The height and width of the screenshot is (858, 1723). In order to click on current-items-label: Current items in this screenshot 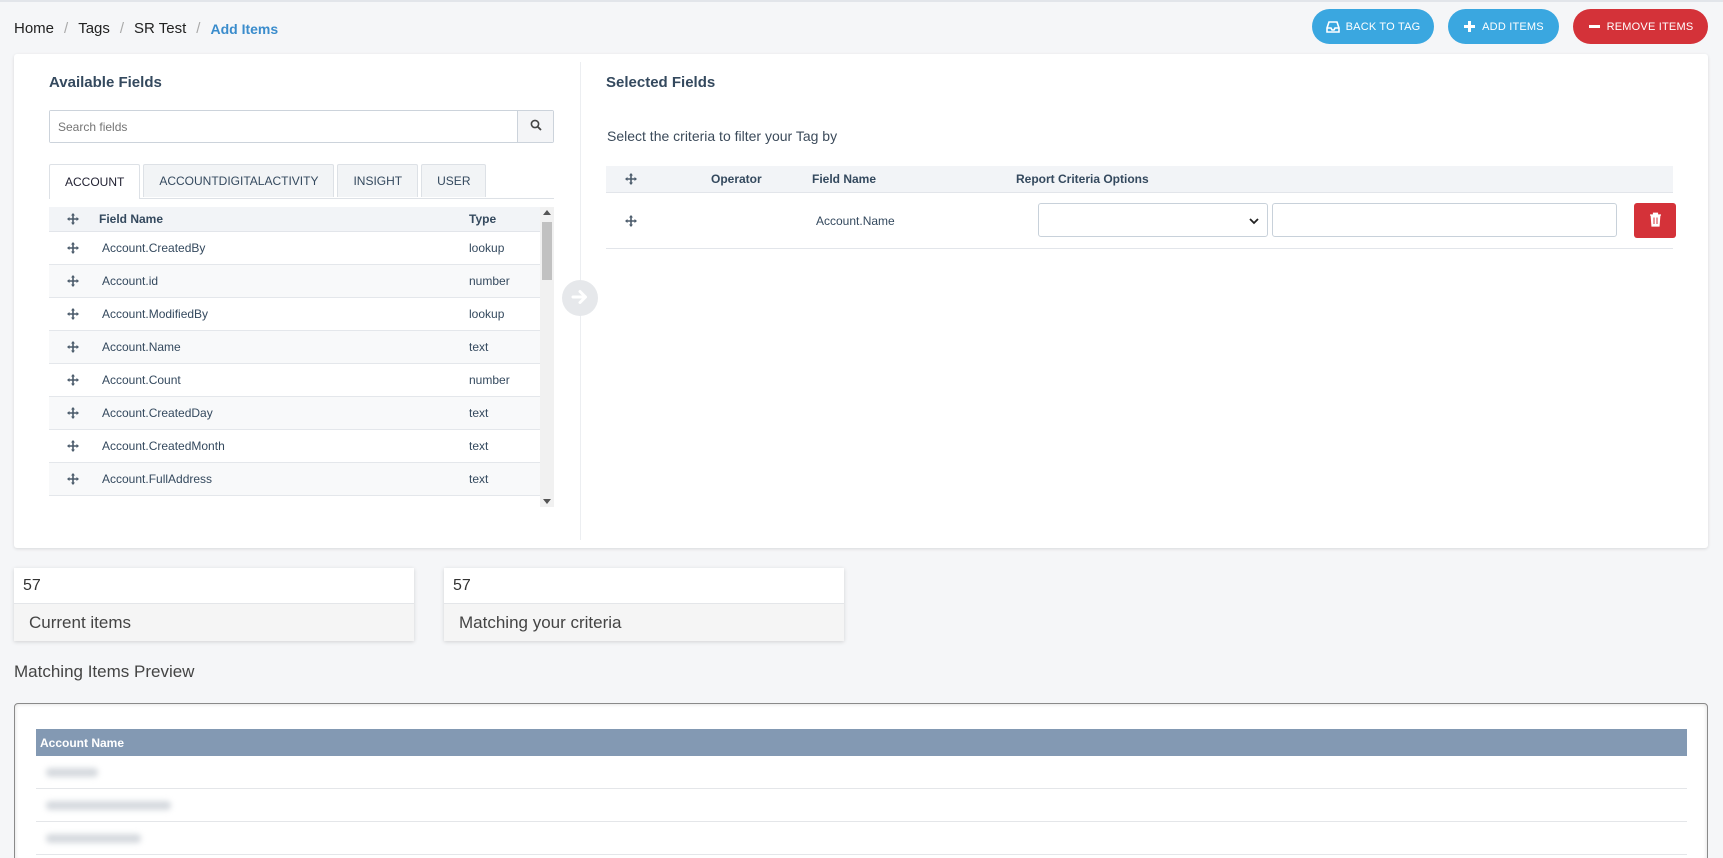, I will do `click(214, 622)`.